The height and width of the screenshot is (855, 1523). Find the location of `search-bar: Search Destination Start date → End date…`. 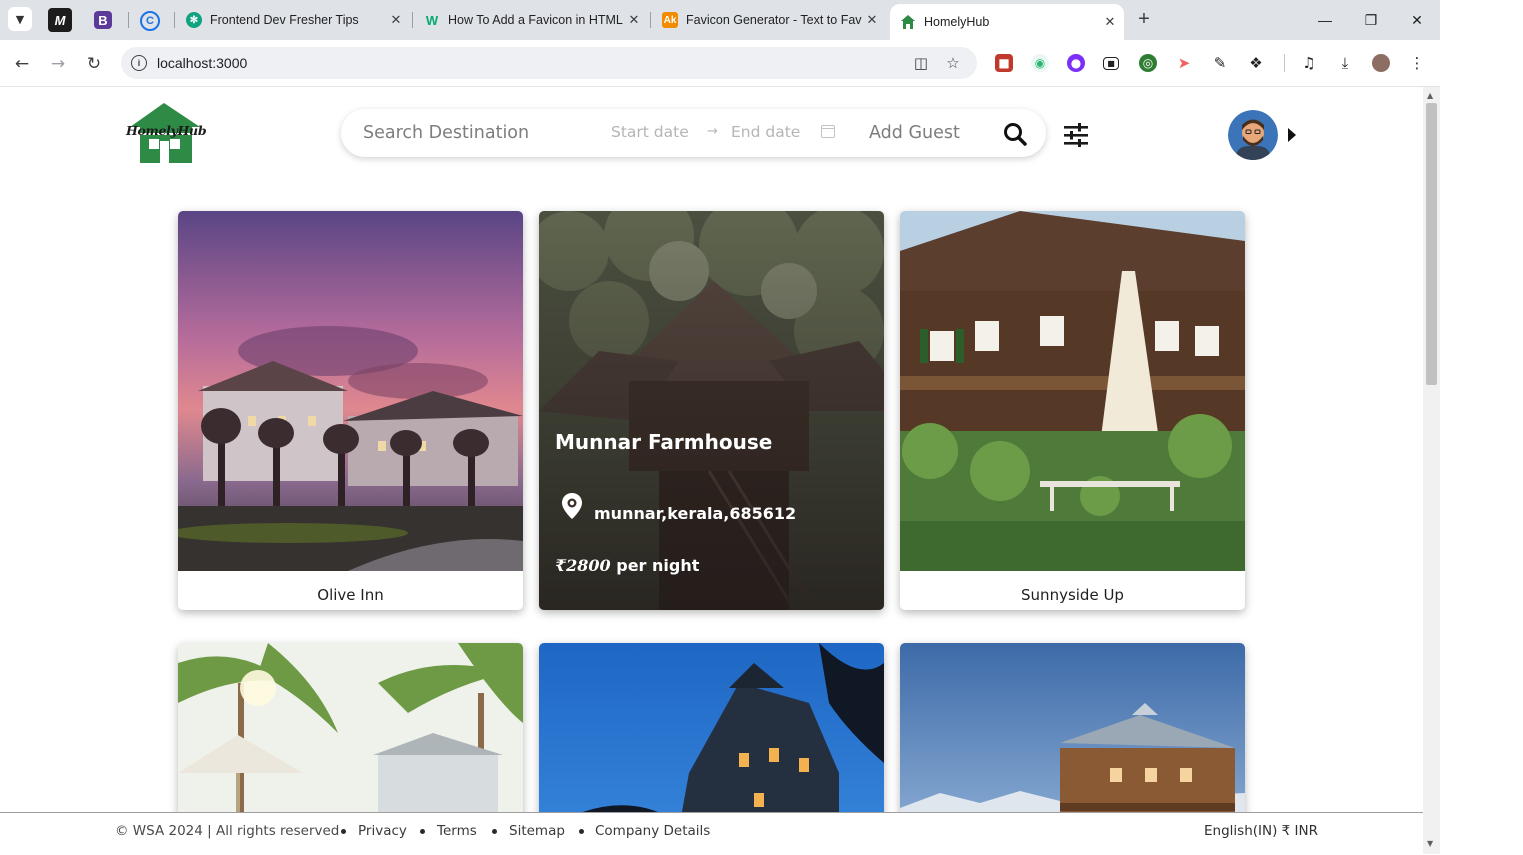

search-bar: Search Destination Start date → End date… is located at coordinates (693, 133).